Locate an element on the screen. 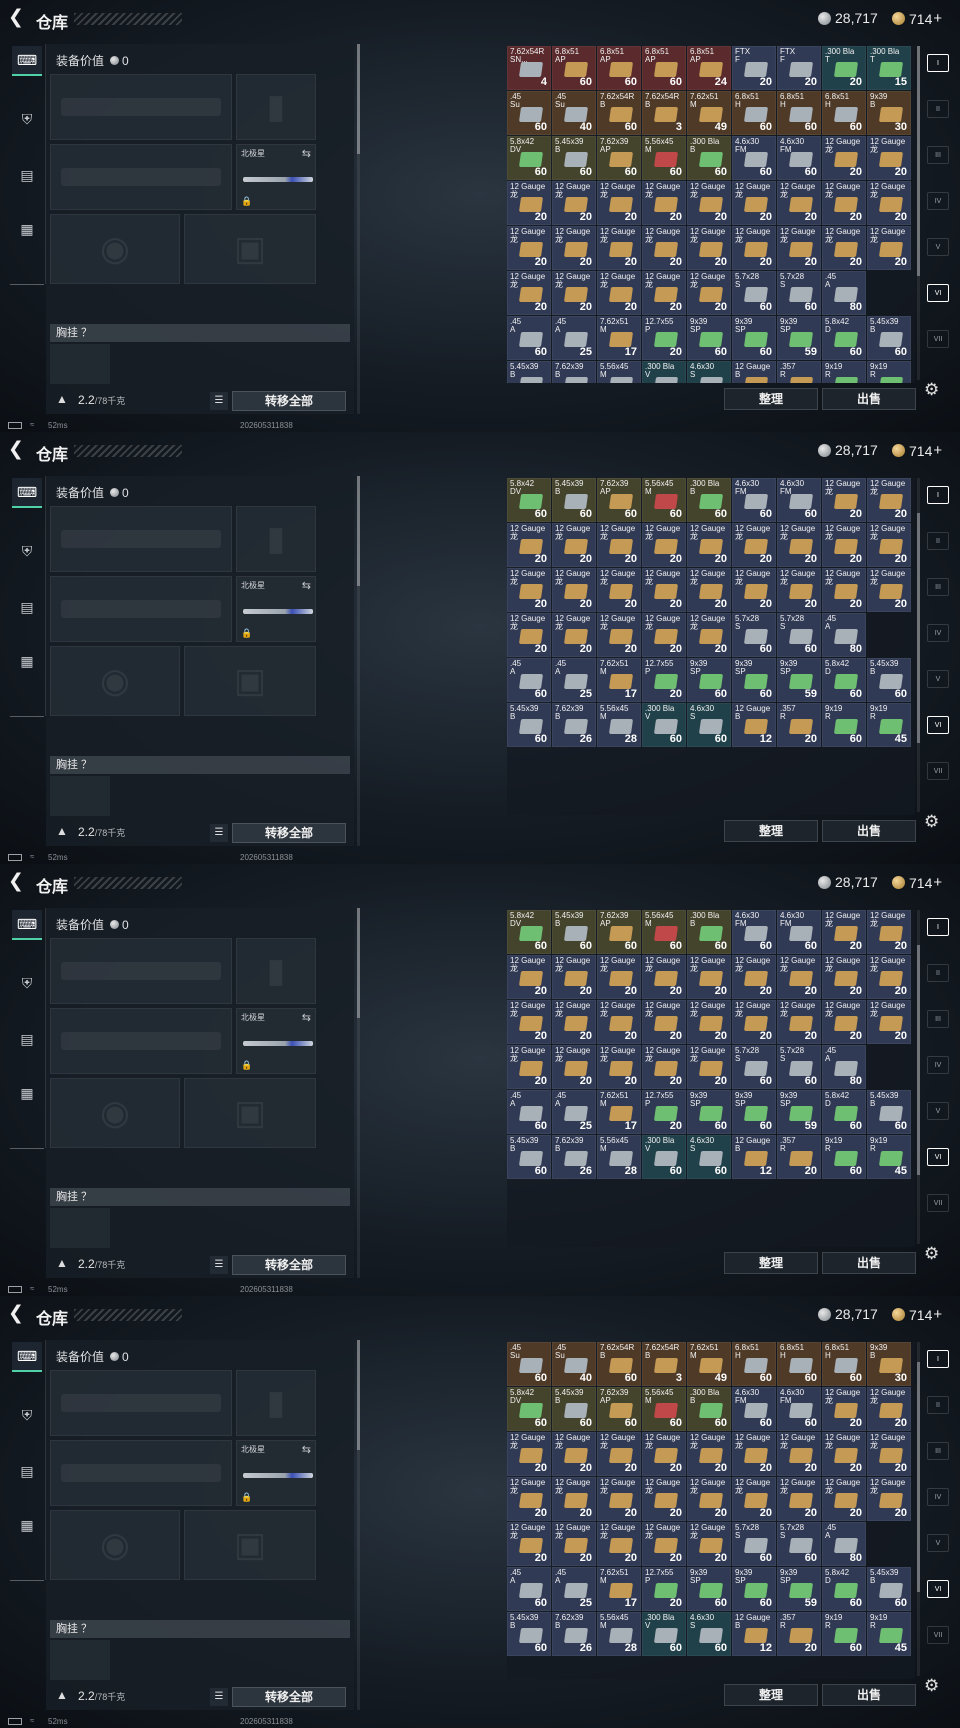 The image size is (960, 1728). gold-currency: 714 + is located at coordinates (917, 882).